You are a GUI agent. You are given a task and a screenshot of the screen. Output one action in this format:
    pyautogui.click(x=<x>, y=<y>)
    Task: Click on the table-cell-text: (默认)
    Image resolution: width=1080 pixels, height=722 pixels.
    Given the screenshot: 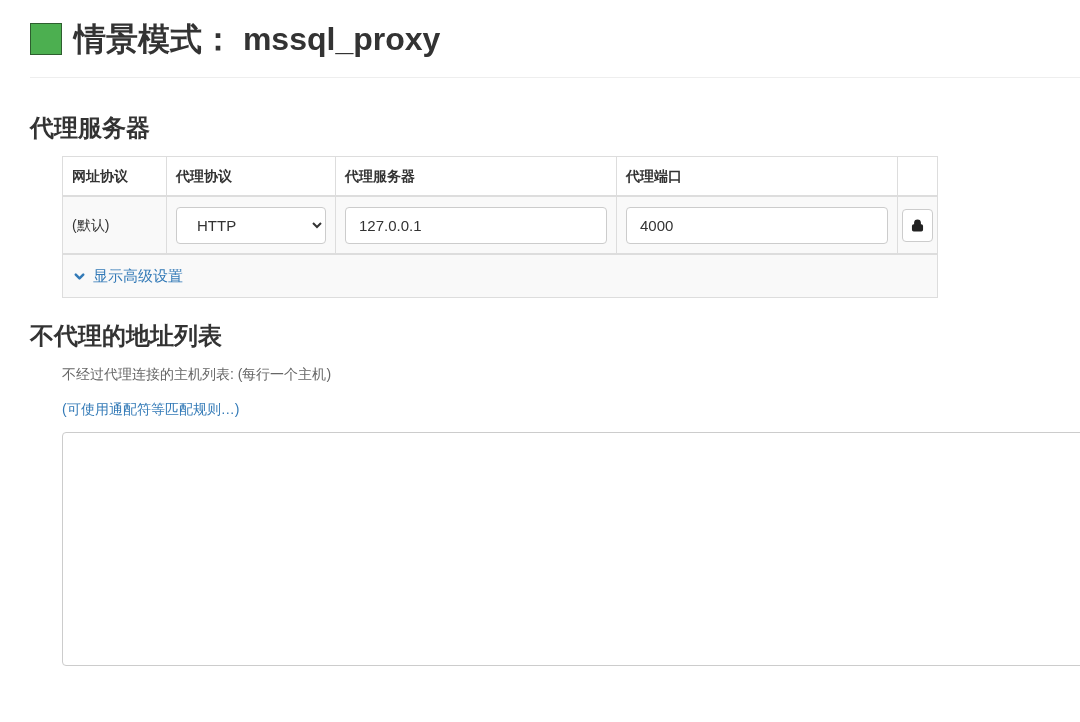 What is the action you would take?
    pyautogui.click(x=91, y=225)
    